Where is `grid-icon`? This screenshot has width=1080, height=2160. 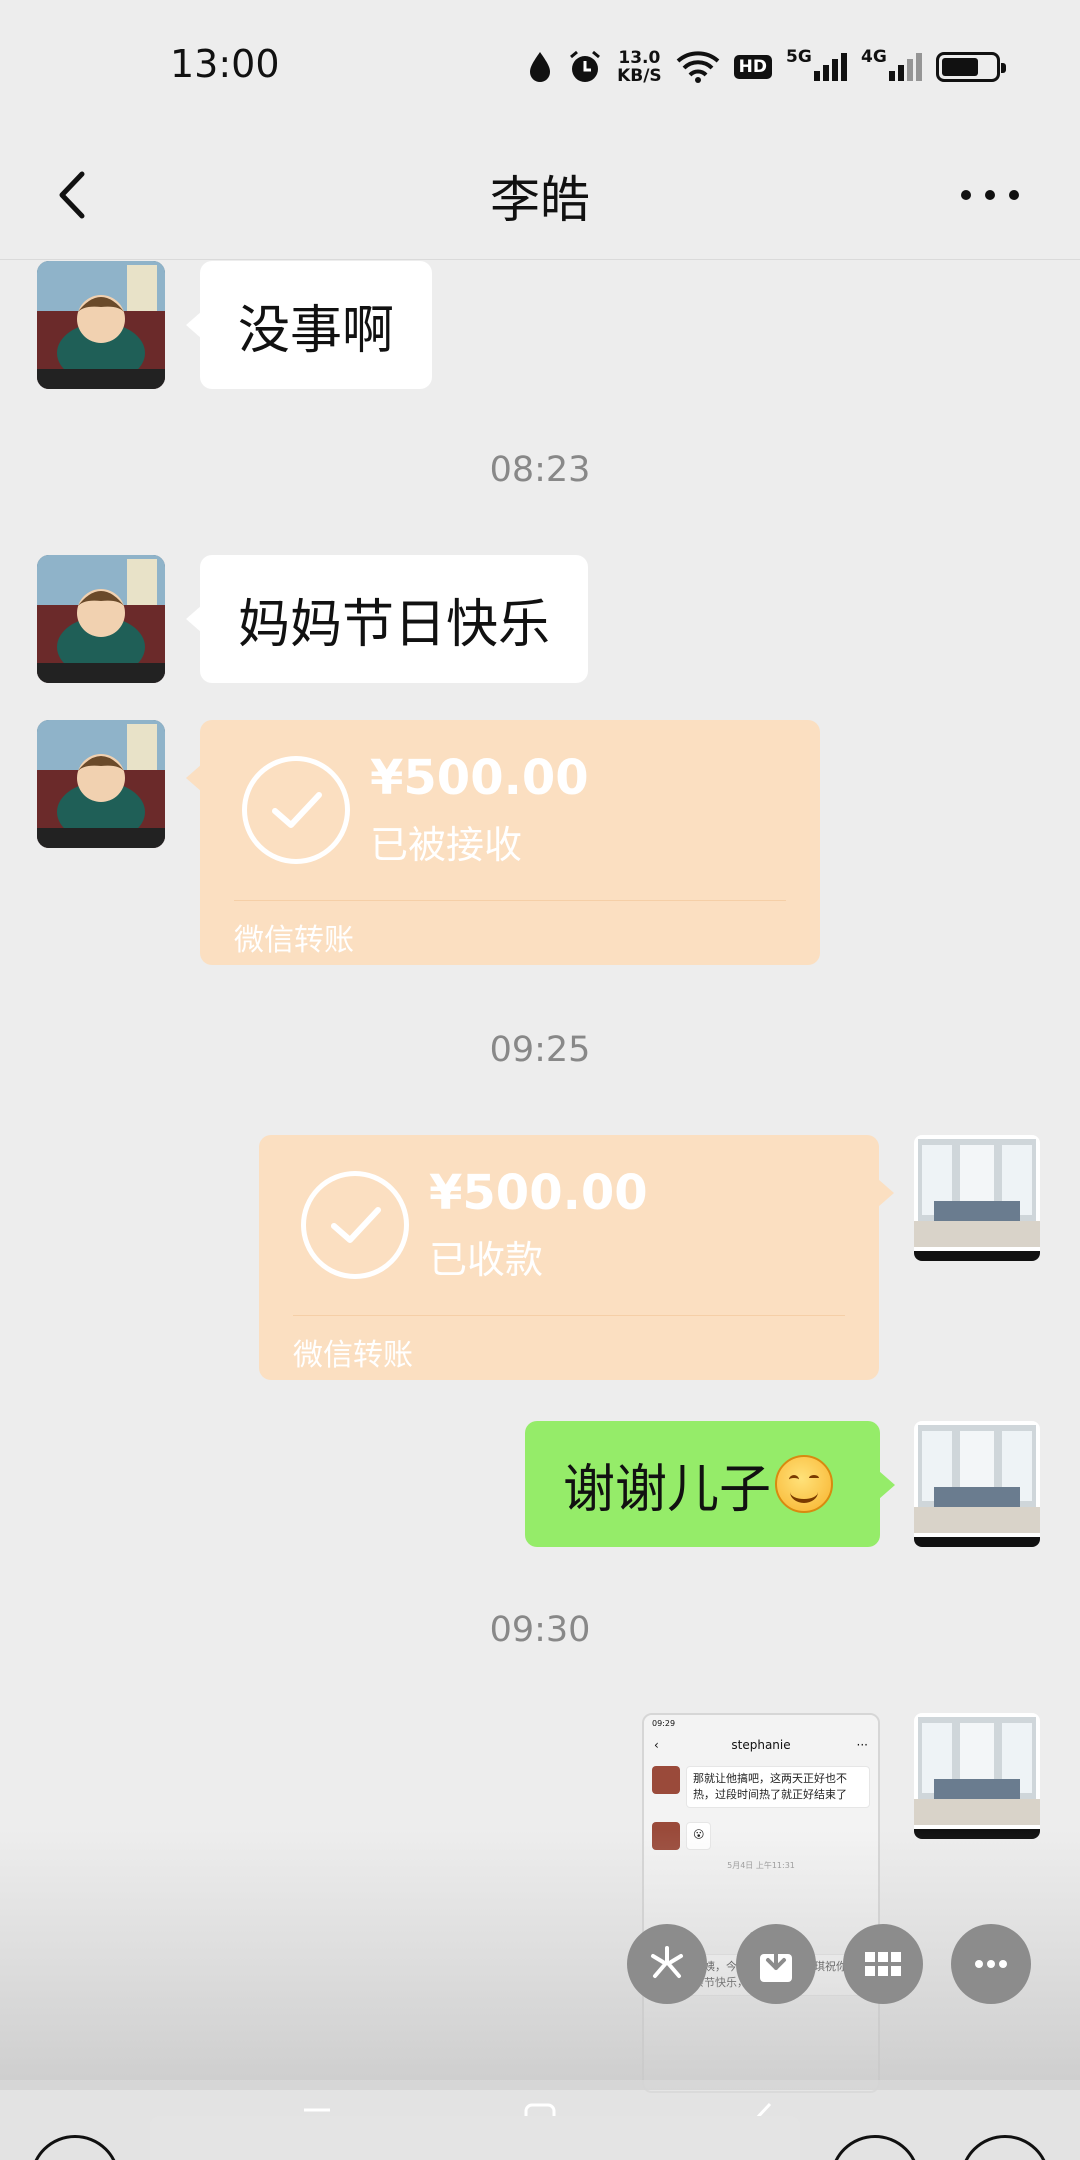 grid-icon is located at coordinates (883, 1964).